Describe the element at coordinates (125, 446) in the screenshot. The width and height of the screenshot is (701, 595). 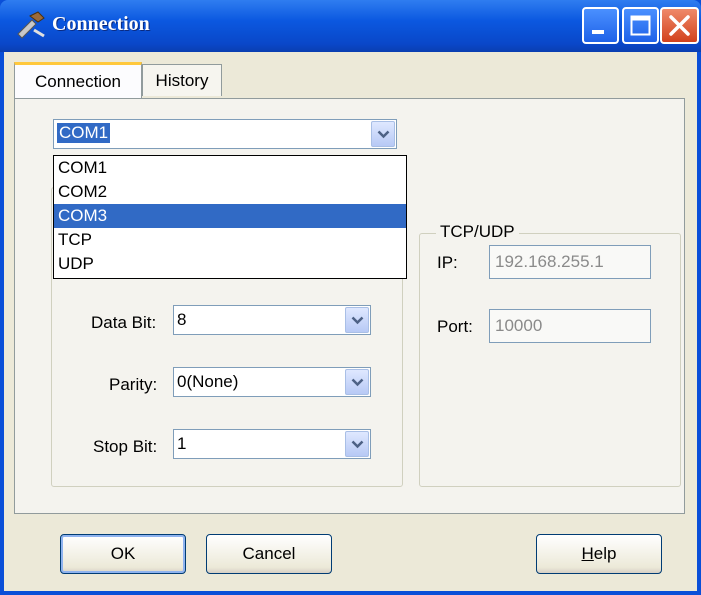
I see `stop-bit-label: Stop Bit:` at that location.